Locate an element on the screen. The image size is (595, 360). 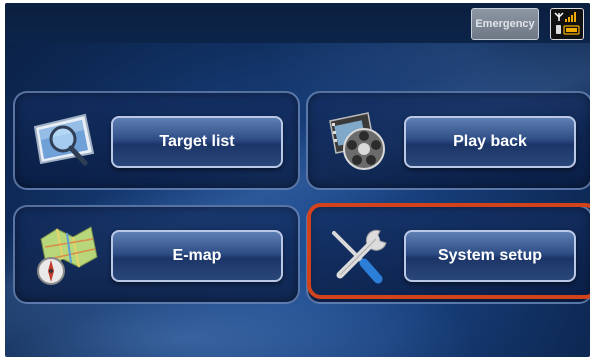
selection-highlight is located at coordinates (448, 251).